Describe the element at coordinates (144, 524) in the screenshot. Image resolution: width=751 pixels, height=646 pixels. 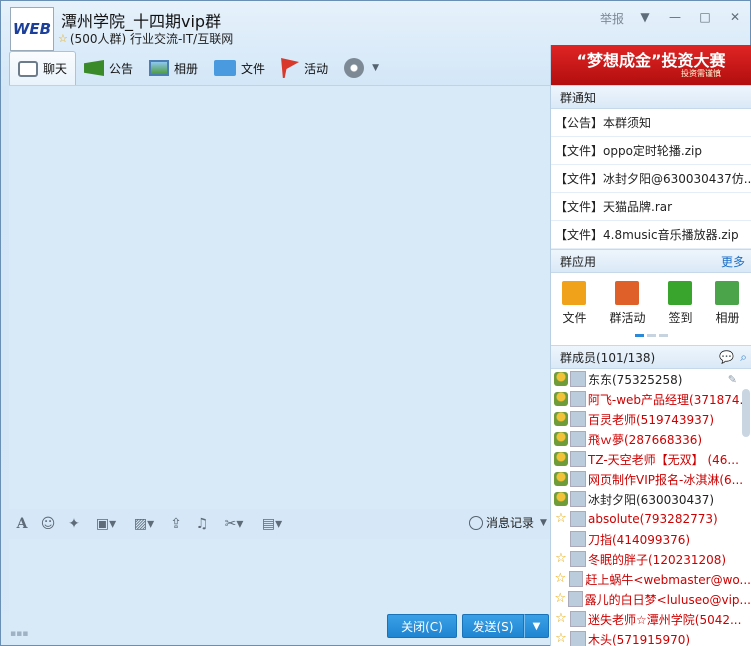
I see `image-icon: ▨▾` at that location.